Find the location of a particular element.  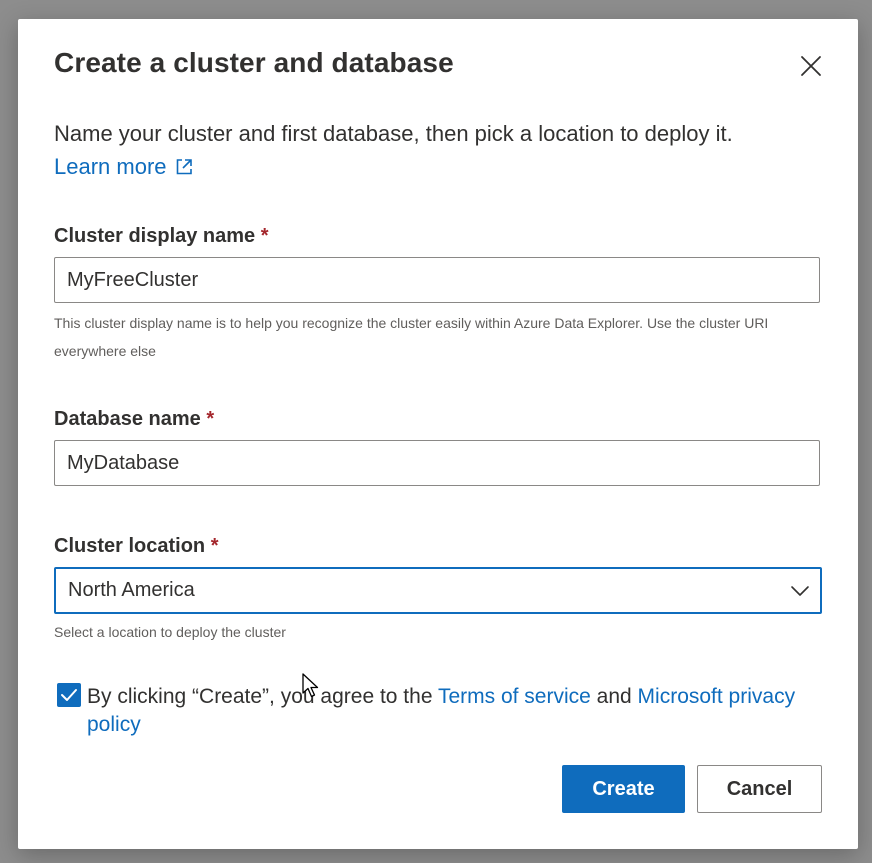

consent-text-before: By clicking “Create”, you agree to the is located at coordinates (262, 696).